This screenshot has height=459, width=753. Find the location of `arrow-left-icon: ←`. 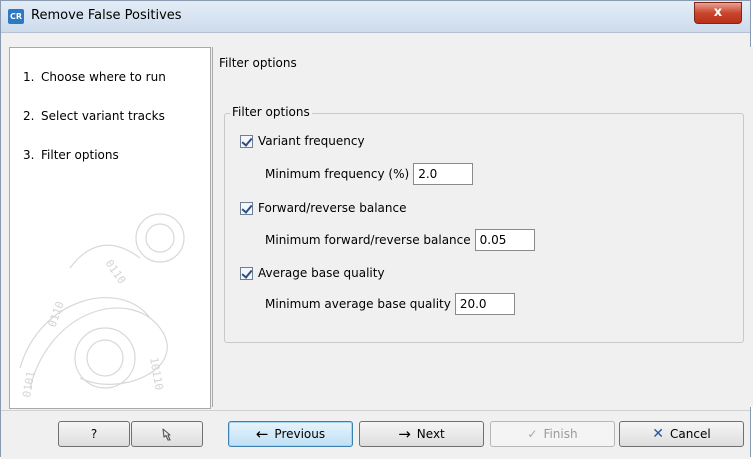

arrow-left-icon: ← is located at coordinates (262, 434).